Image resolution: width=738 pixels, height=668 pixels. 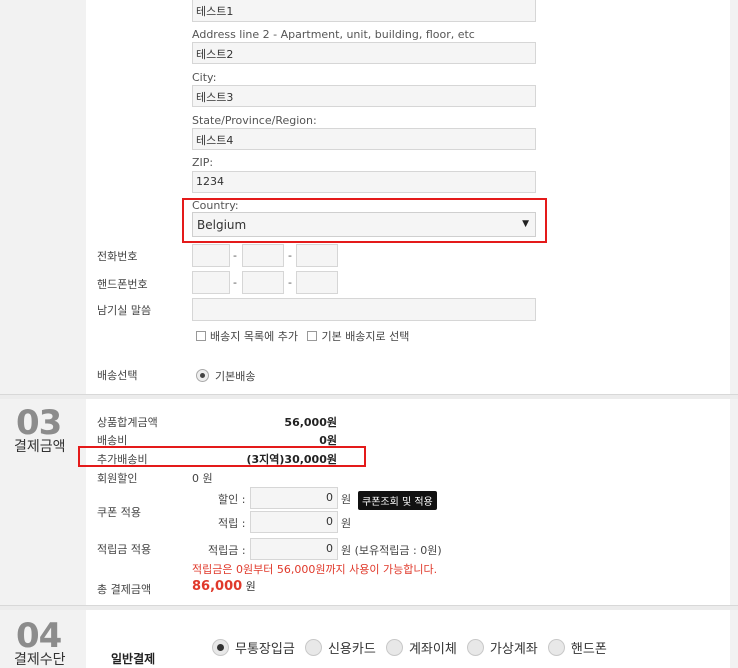 What do you see at coordinates (124, 589) in the screenshot?
I see `total-label: 총 결제금액` at bounding box center [124, 589].